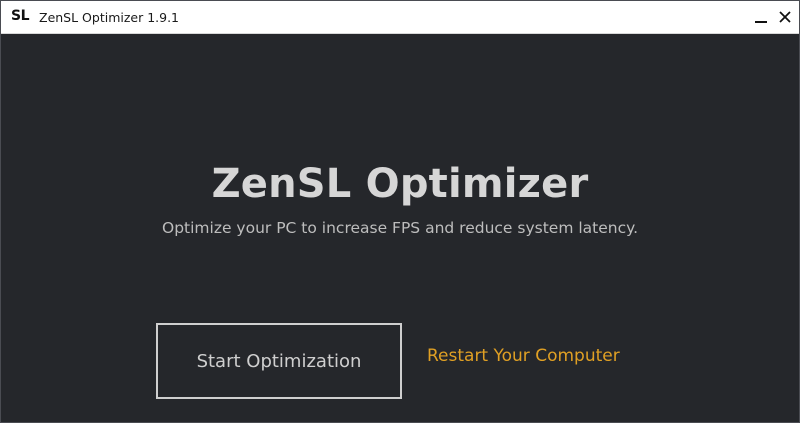 The height and width of the screenshot is (423, 800). I want to click on app-logo: SL, so click(20, 16).